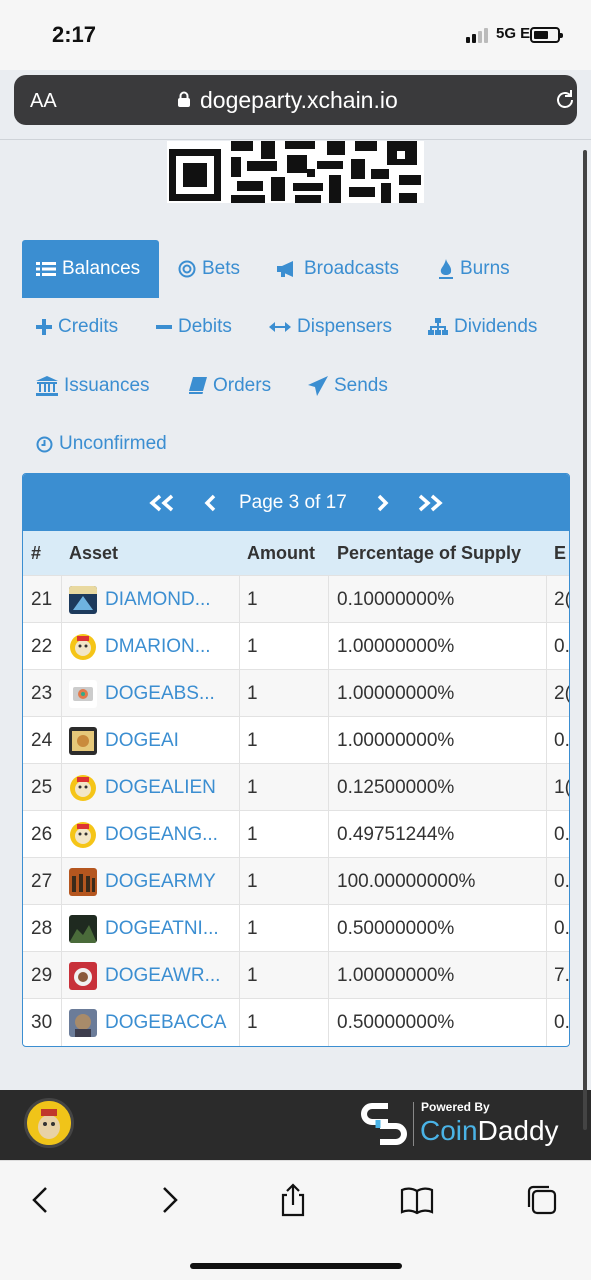  I want to click on double-chevron-left-icon, so click(161, 502).